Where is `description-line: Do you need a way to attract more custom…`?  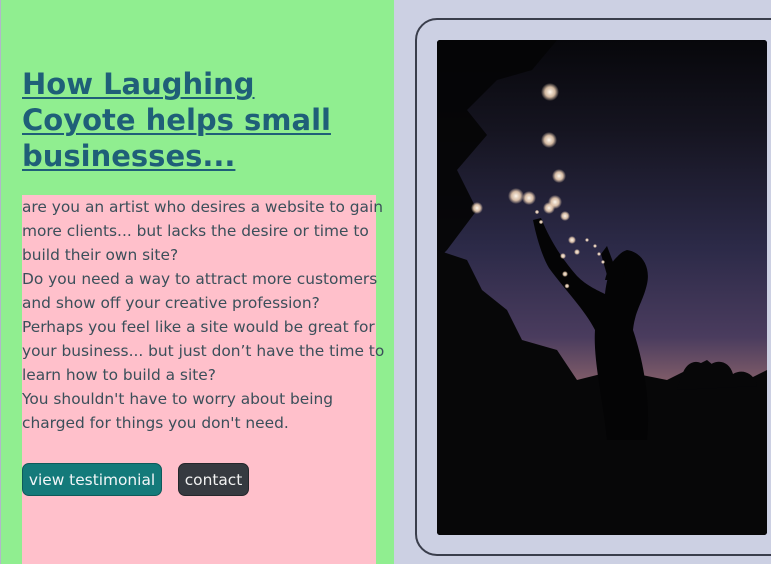 description-line: Do you need a way to attract more custom… is located at coordinates (200, 279).